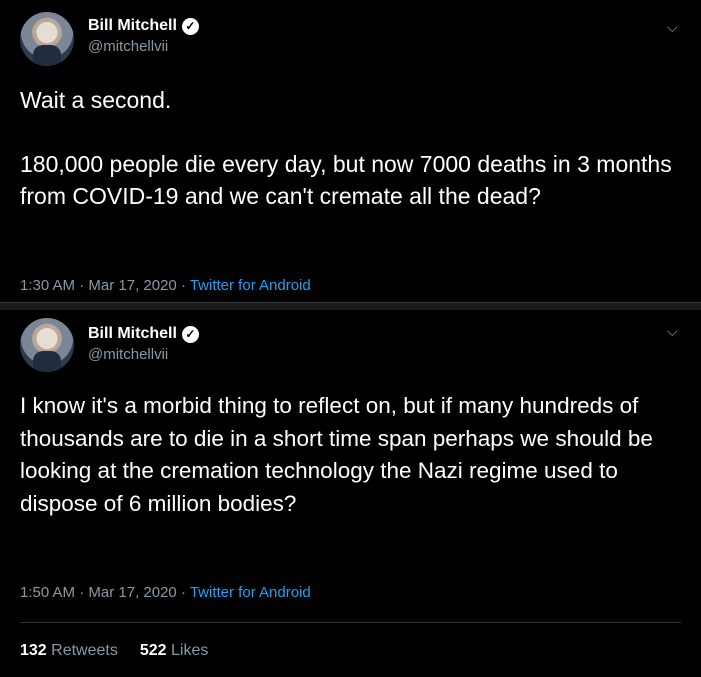  I want to click on retweets-label: Retweets, so click(84, 650).